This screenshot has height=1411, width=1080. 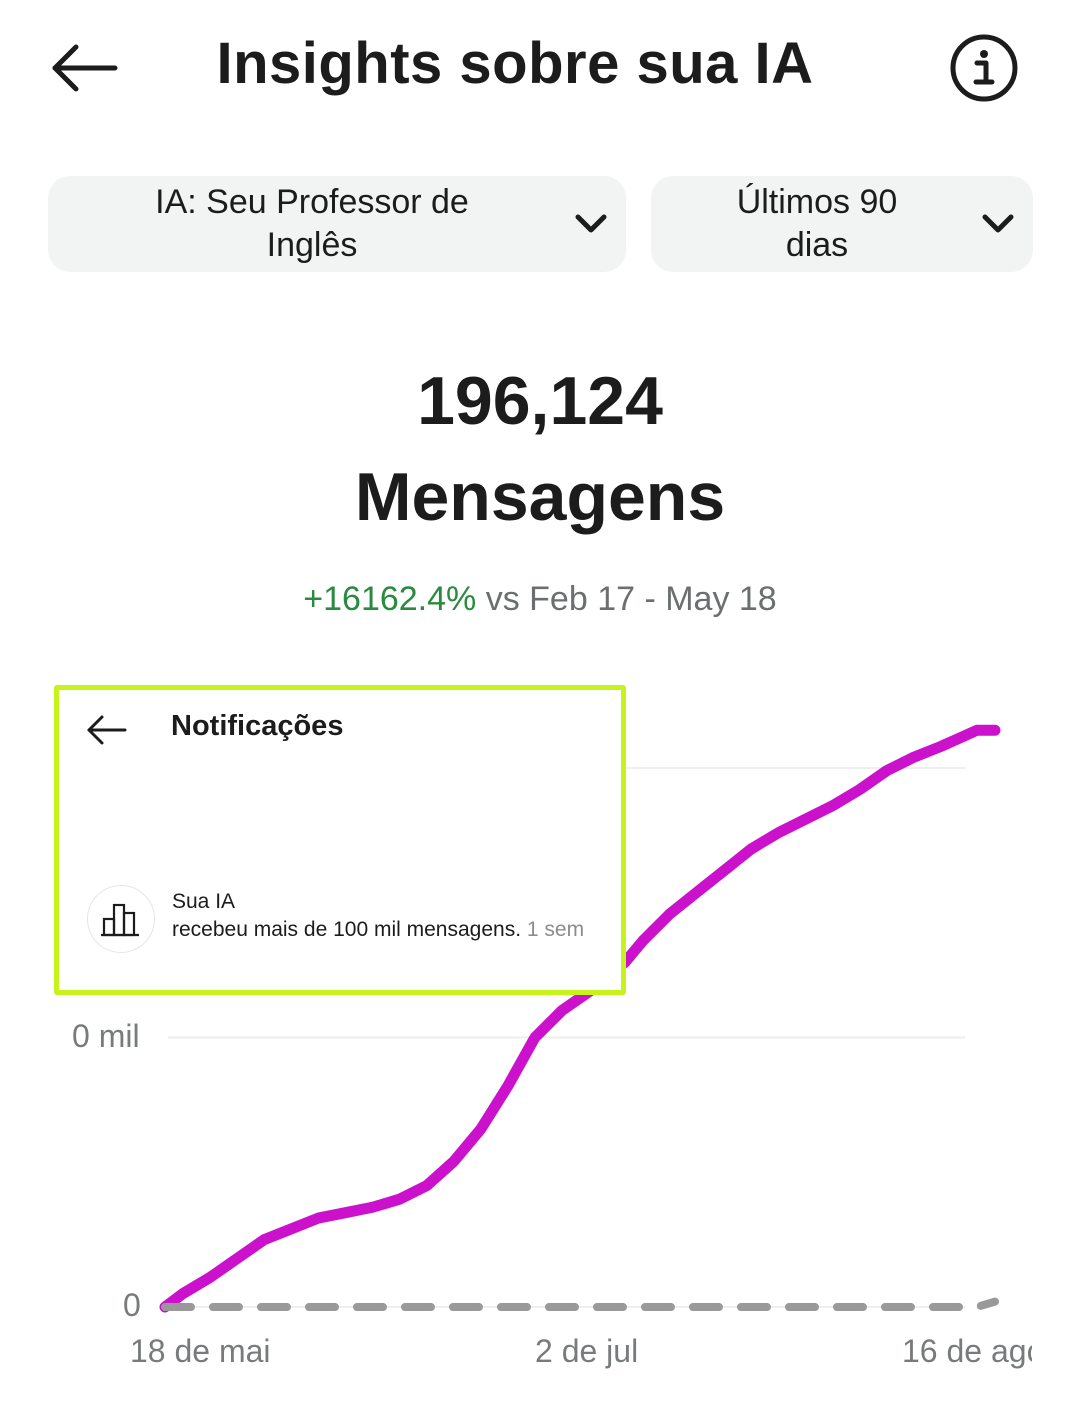 I want to click on x-tick-label: 16 de ago, so click(x=967, y=1351).